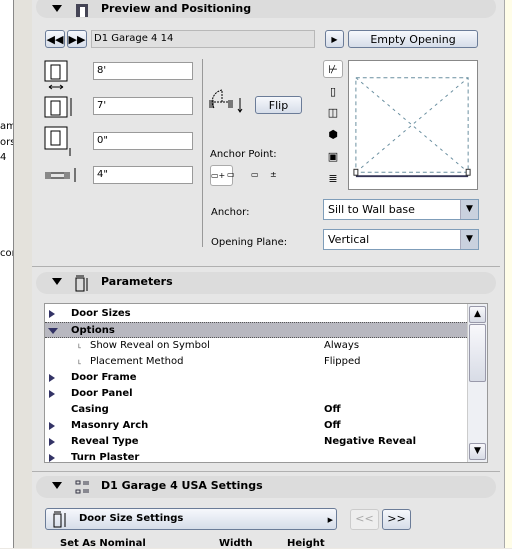 This screenshot has width=512, height=549. I want to click on anchor-select: Sill to Wall base ▼, so click(401, 209).